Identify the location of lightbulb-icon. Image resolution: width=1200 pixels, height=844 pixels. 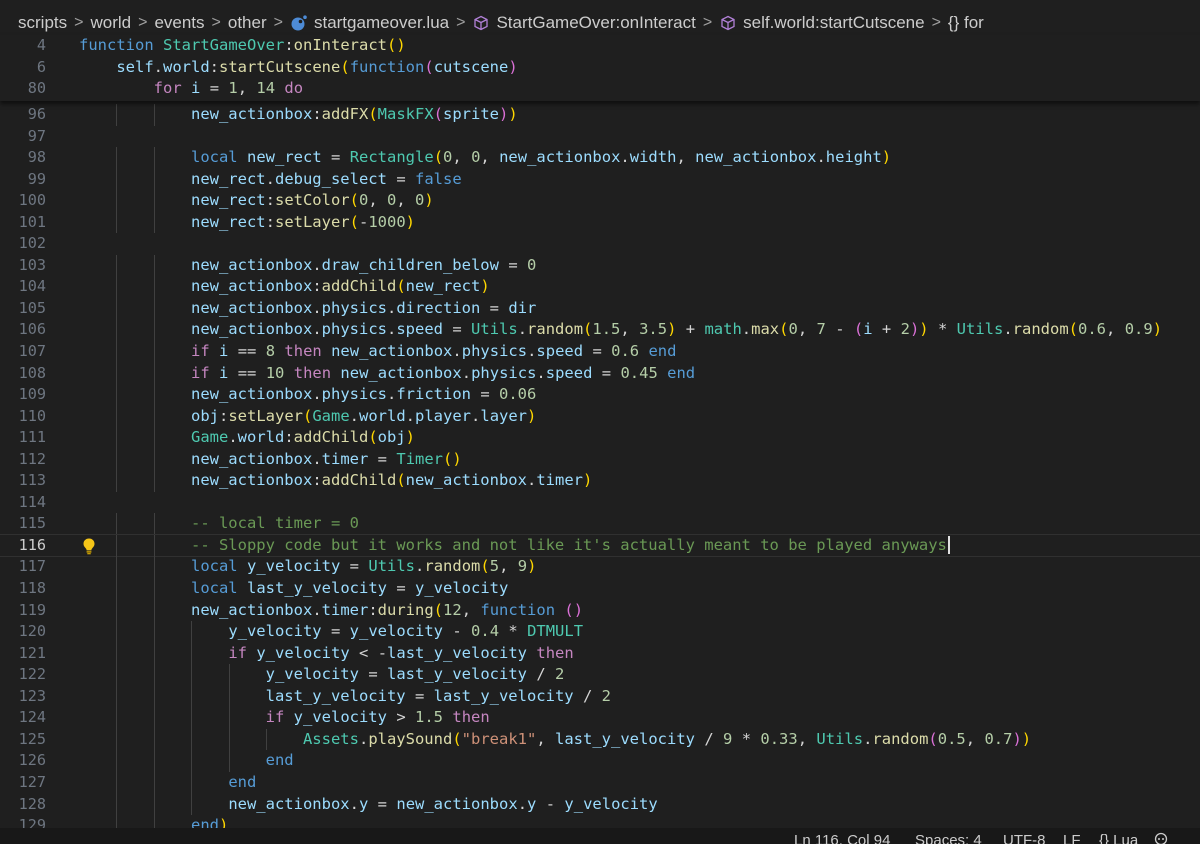
(89, 546).